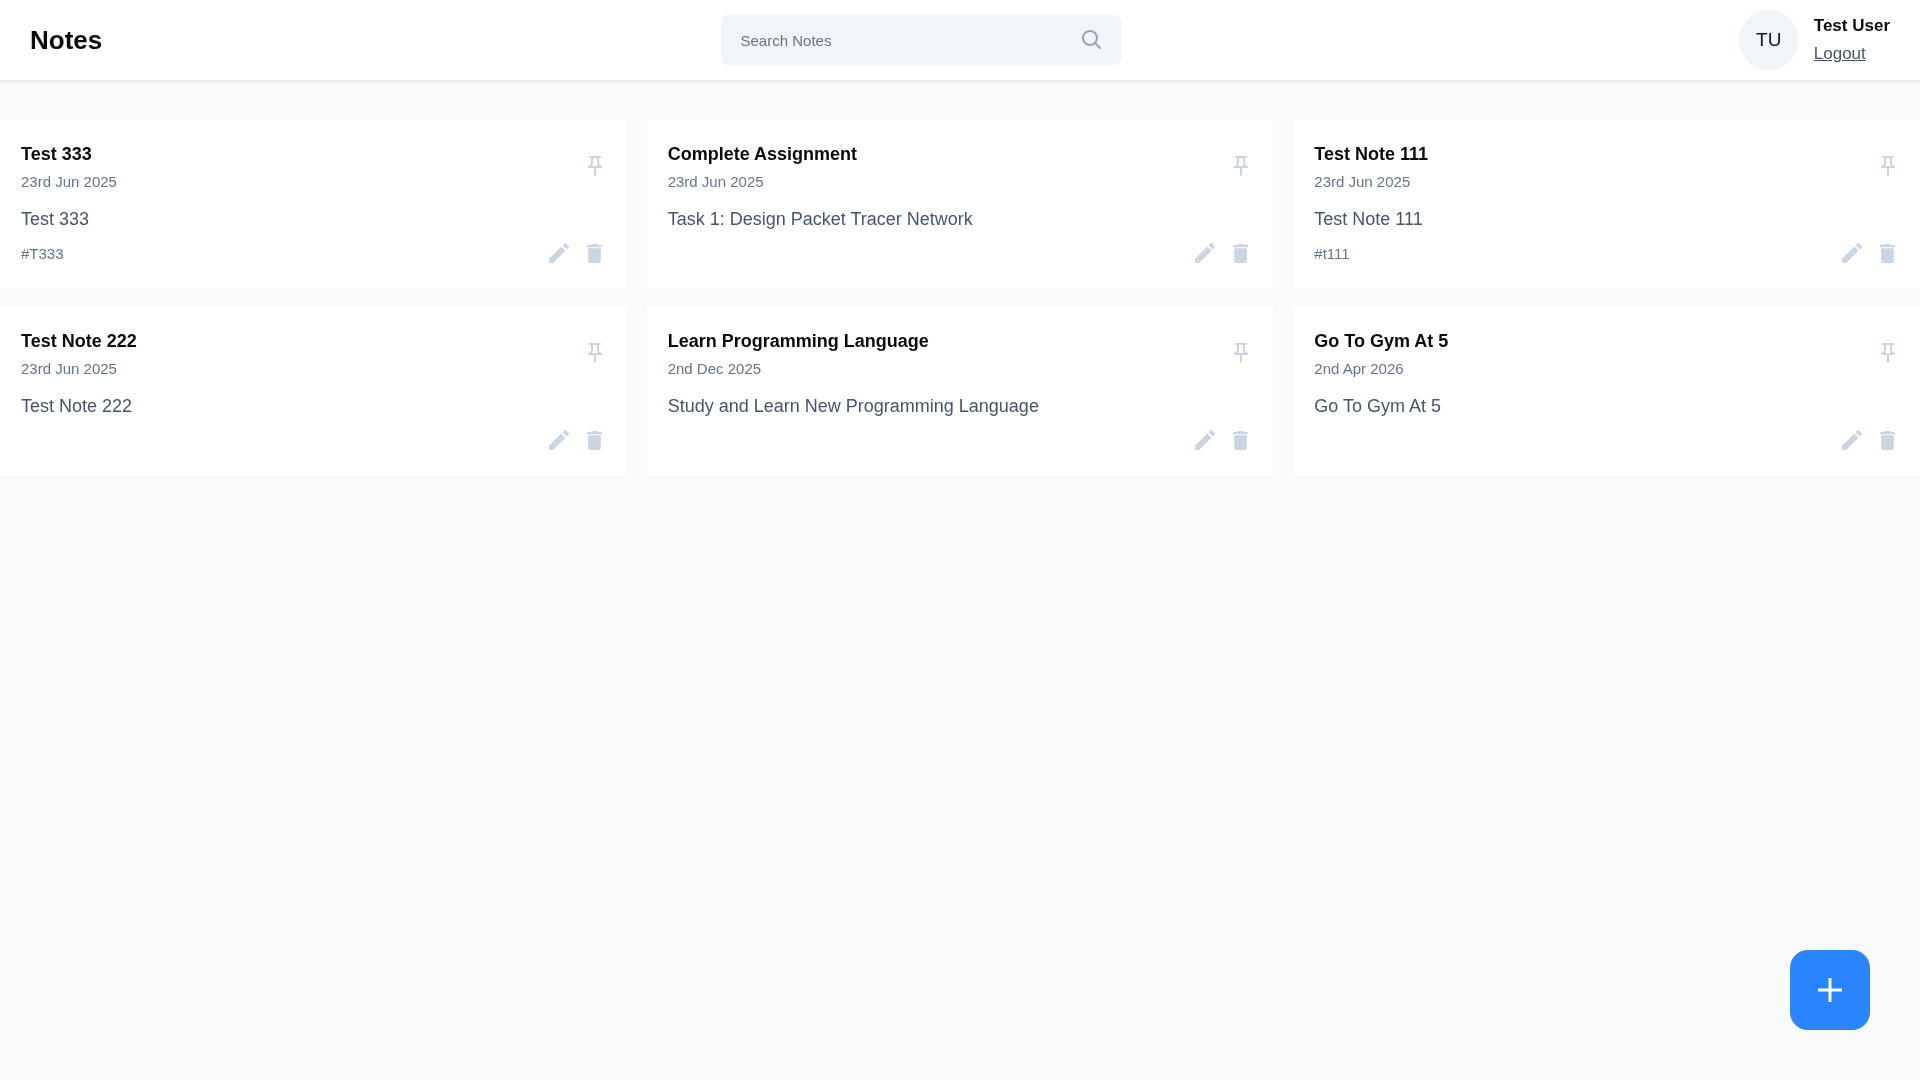 The width and height of the screenshot is (1920, 1080). Describe the element at coordinates (853, 406) in the screenshot. I see `note-content: Study and Learn New Programming Language` at that location.